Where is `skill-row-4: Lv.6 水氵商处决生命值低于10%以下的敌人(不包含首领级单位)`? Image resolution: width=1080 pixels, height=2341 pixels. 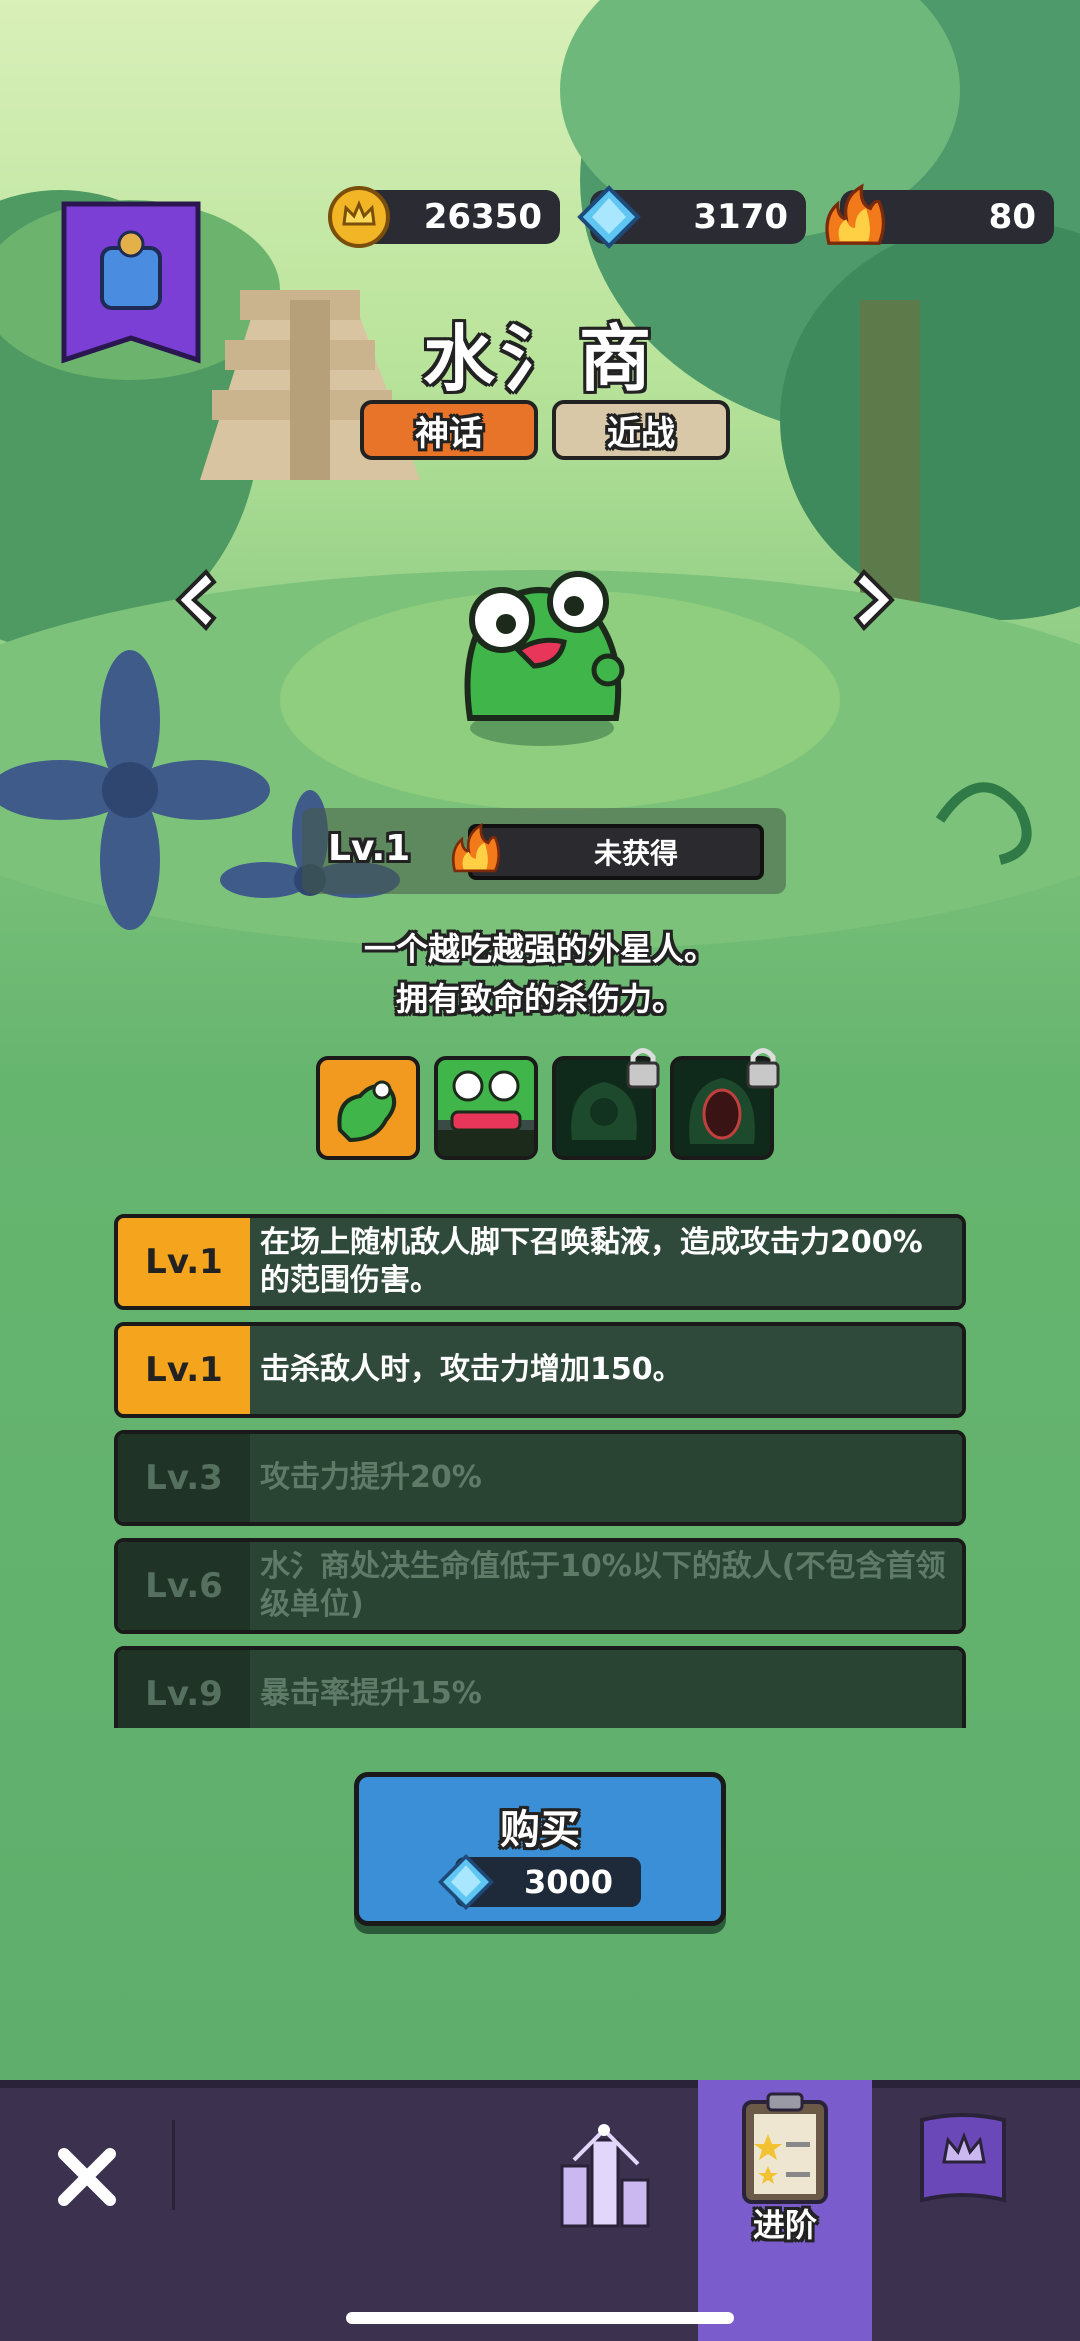
skill-row-4: Lv.6 水氵商处决生命值低于10%以下的敌人(不包含首领级单位) is located at coordinates (540, 1586).